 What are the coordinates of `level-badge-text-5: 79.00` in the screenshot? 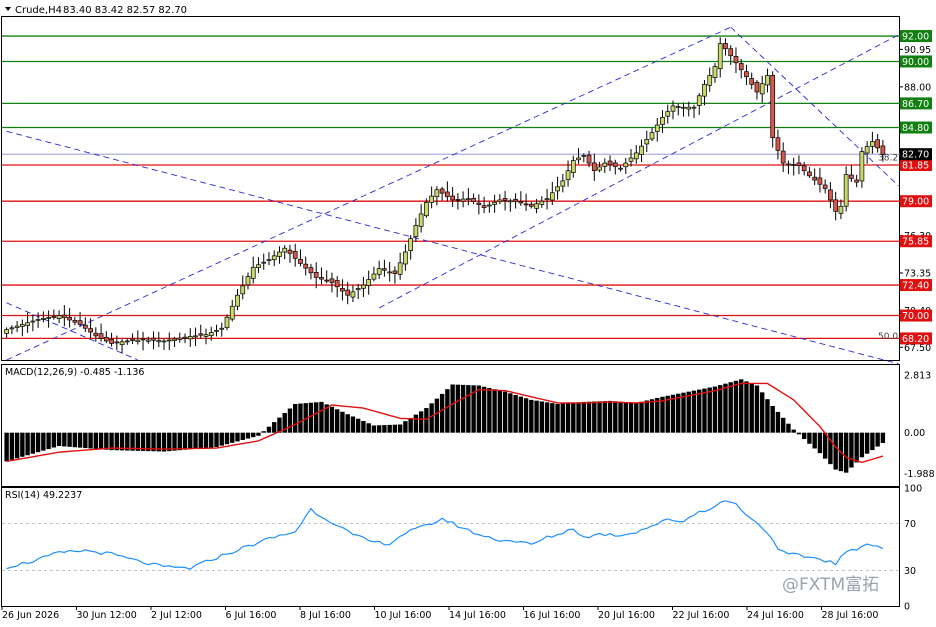 It's located at (915, 202).